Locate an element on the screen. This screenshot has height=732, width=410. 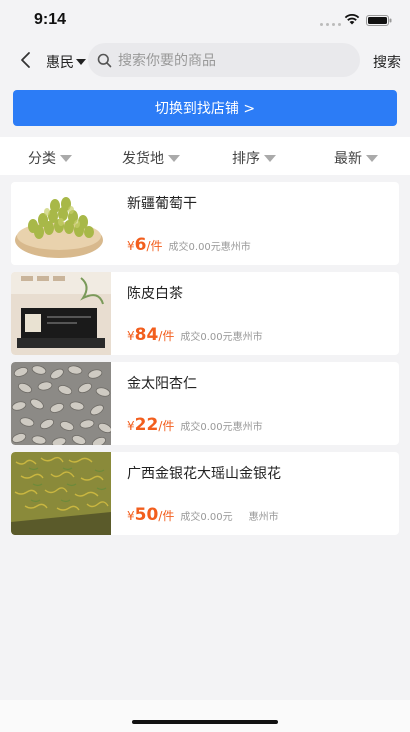
price-amount: 6 is located at coordinates (140, 245).